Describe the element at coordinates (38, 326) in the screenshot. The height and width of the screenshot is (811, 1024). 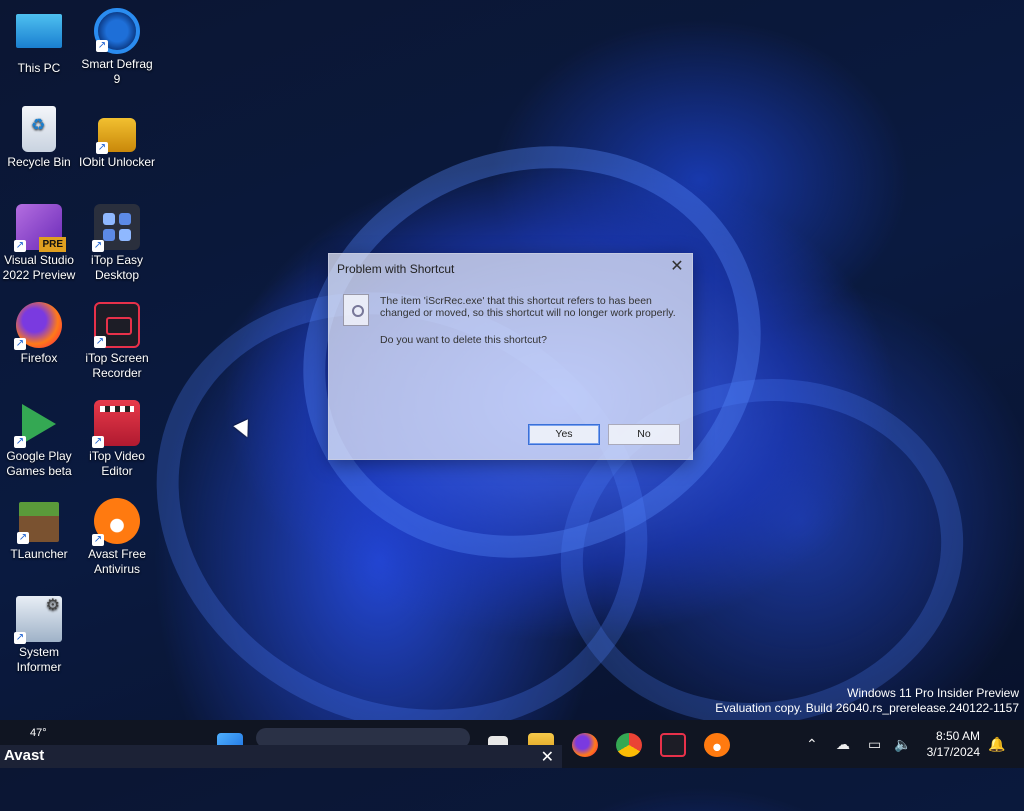
I see `firefox-icon: ↗` at that location.